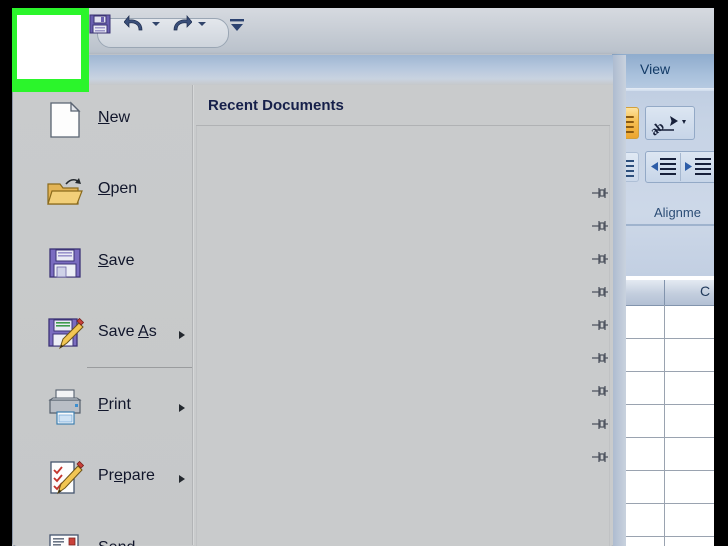 The width and height of the screenshot is (728, 546). Describe the element at coordinates (663, 225) in the screenshot. I see `ribbon-bottom-rule` at that location.